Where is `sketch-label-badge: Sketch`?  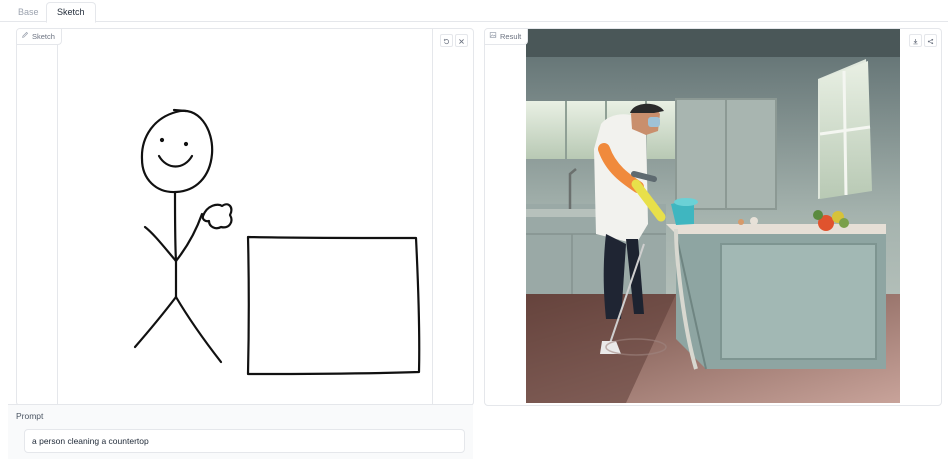
sketch-label-badge: Sketch is located at coordinates (39, 37).